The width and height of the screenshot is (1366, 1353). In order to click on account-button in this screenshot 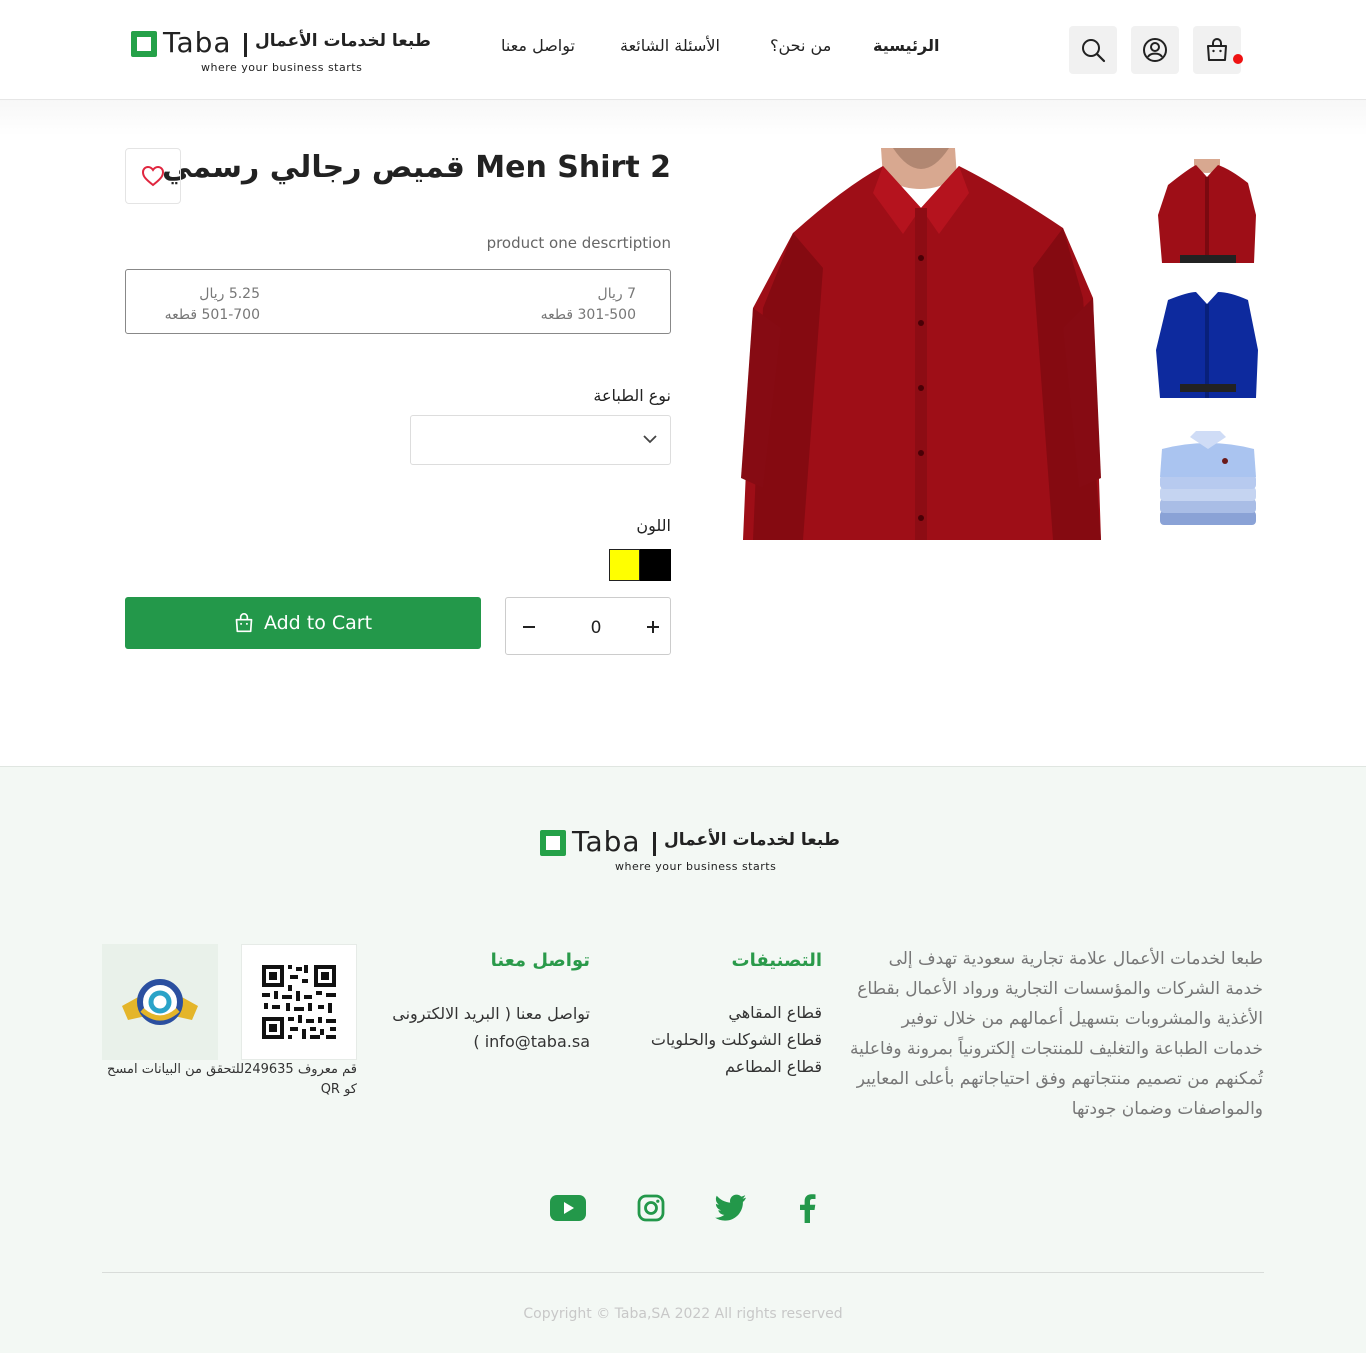, I will do `click(1155, 50)`.